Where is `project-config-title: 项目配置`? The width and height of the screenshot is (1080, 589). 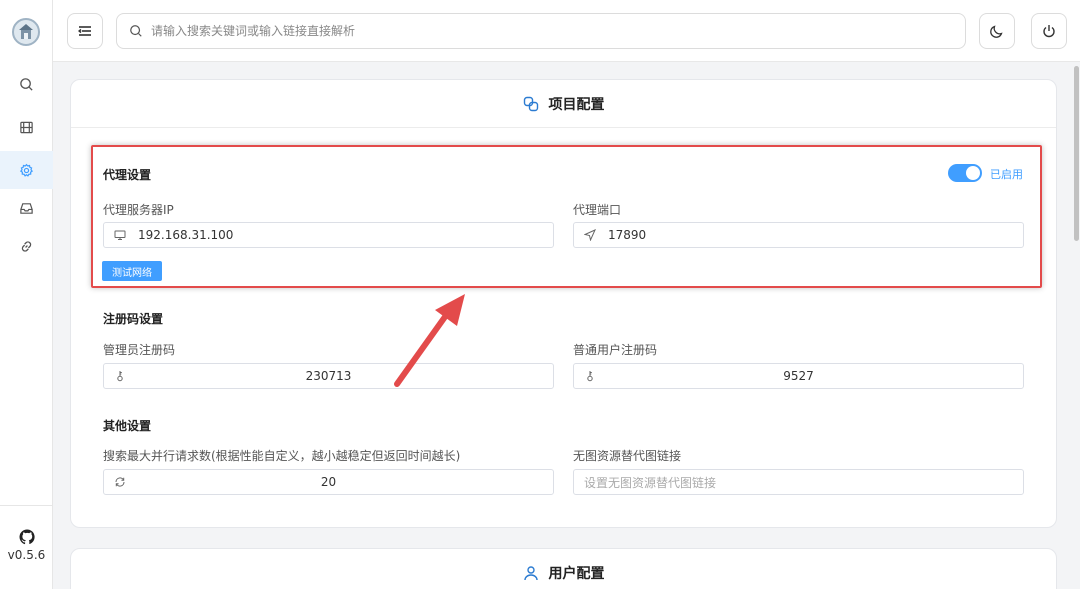
project-config-title: 项目配置 is located at coordinates (576, 104).